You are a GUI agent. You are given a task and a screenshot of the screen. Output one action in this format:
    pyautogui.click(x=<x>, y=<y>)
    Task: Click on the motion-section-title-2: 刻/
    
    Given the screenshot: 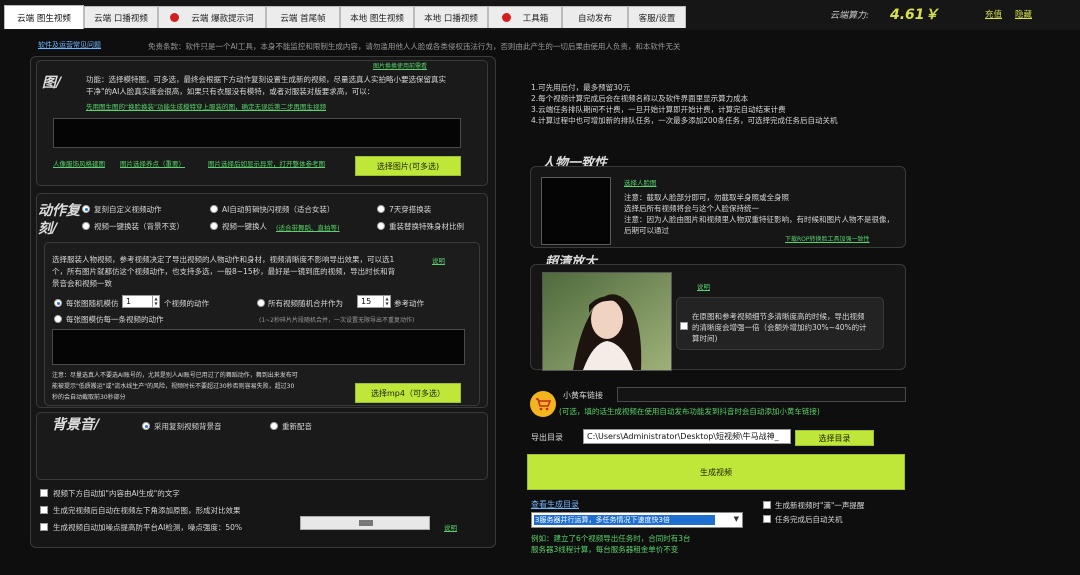 What is the action you would take?
    pyautogui.click(x=48, y=229)
    